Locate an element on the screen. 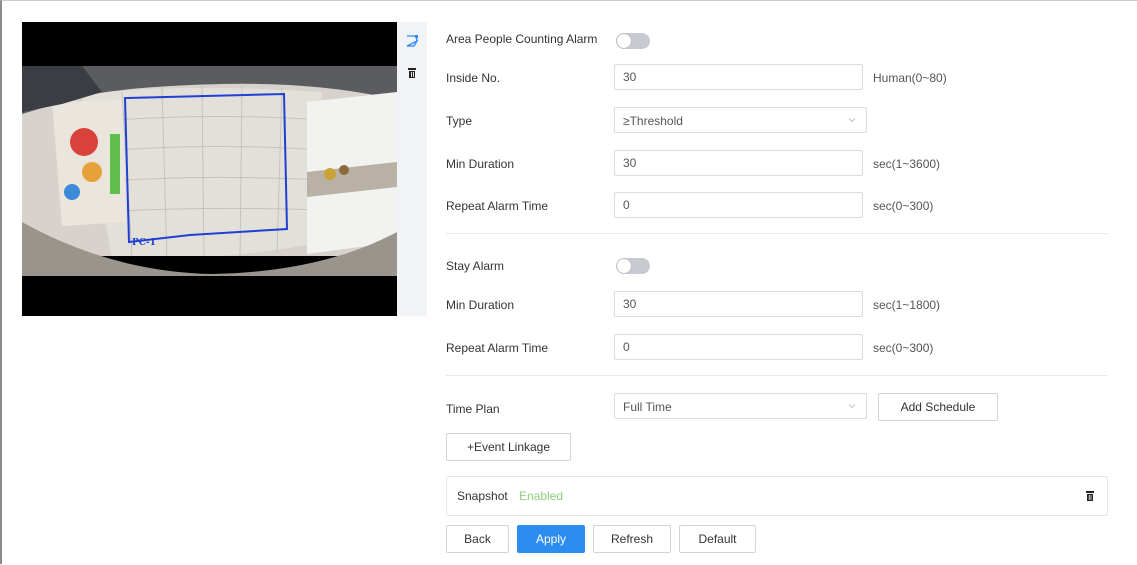 The image size is (1137, 565). event-linkage-button: +Event Linkage is located at coordinates (508, 447).